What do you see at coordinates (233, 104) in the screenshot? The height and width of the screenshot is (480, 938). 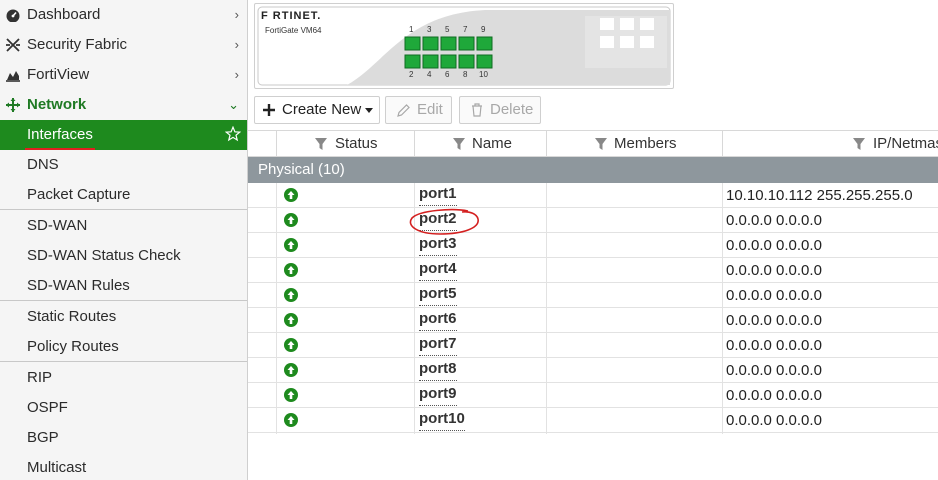 I see `chevron-down-icon: ⌄` at bounding box center [233, 104].